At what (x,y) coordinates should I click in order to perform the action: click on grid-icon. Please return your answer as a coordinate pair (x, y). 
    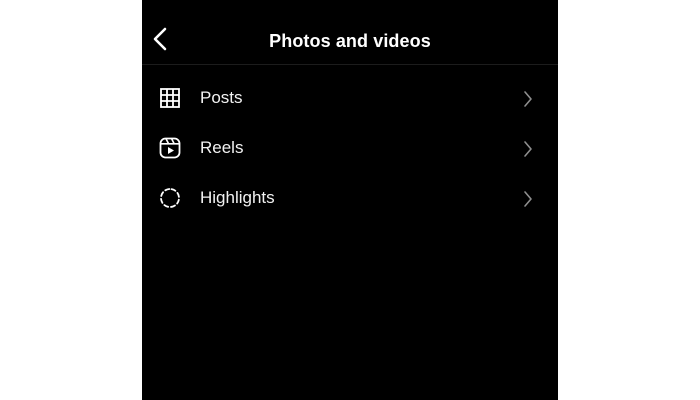
    Looking at the image, I should click on (170, 98).